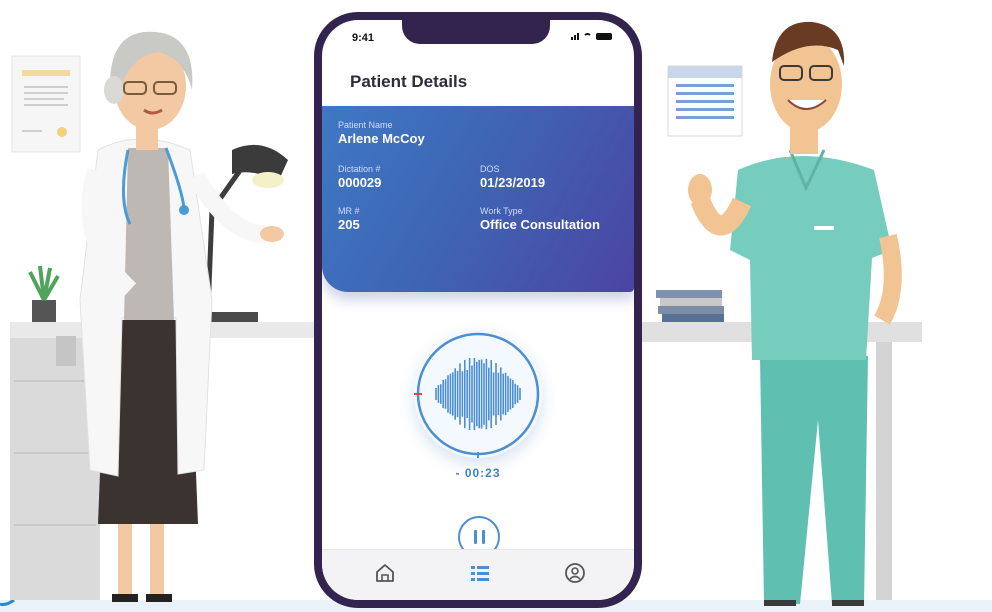 This screenshot has width=992, height=612. Describe the element at coordinates (359, 169) in the screenshot. I see `dictation-label: Dictation #` at that location.